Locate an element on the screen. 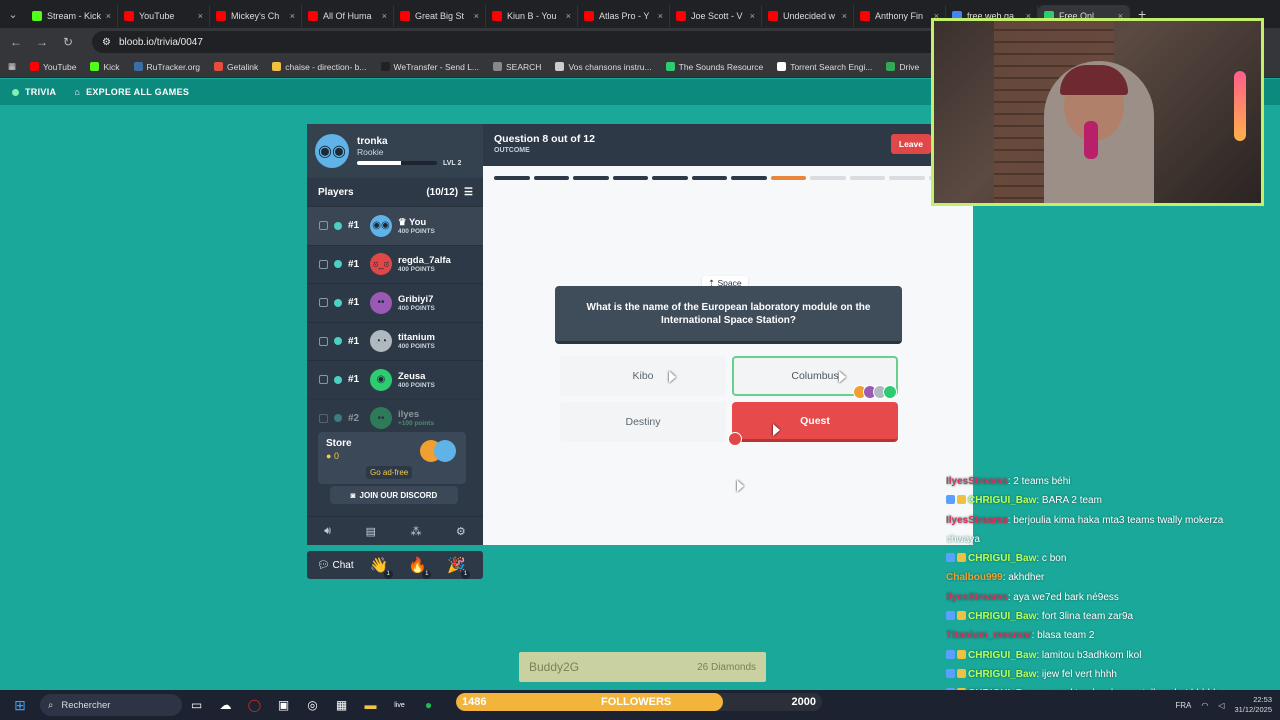 This screenshot has width=1280, height=720. browser-icon: ▦ is located at coordinates (341, 705).